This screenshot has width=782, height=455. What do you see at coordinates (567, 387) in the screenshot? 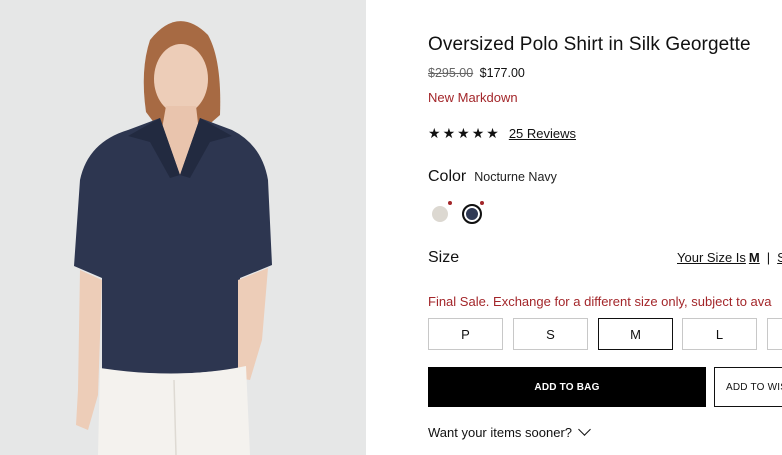
I see `add-to-bag-button: ADD TO BAG` at bounding box center [567, 387].